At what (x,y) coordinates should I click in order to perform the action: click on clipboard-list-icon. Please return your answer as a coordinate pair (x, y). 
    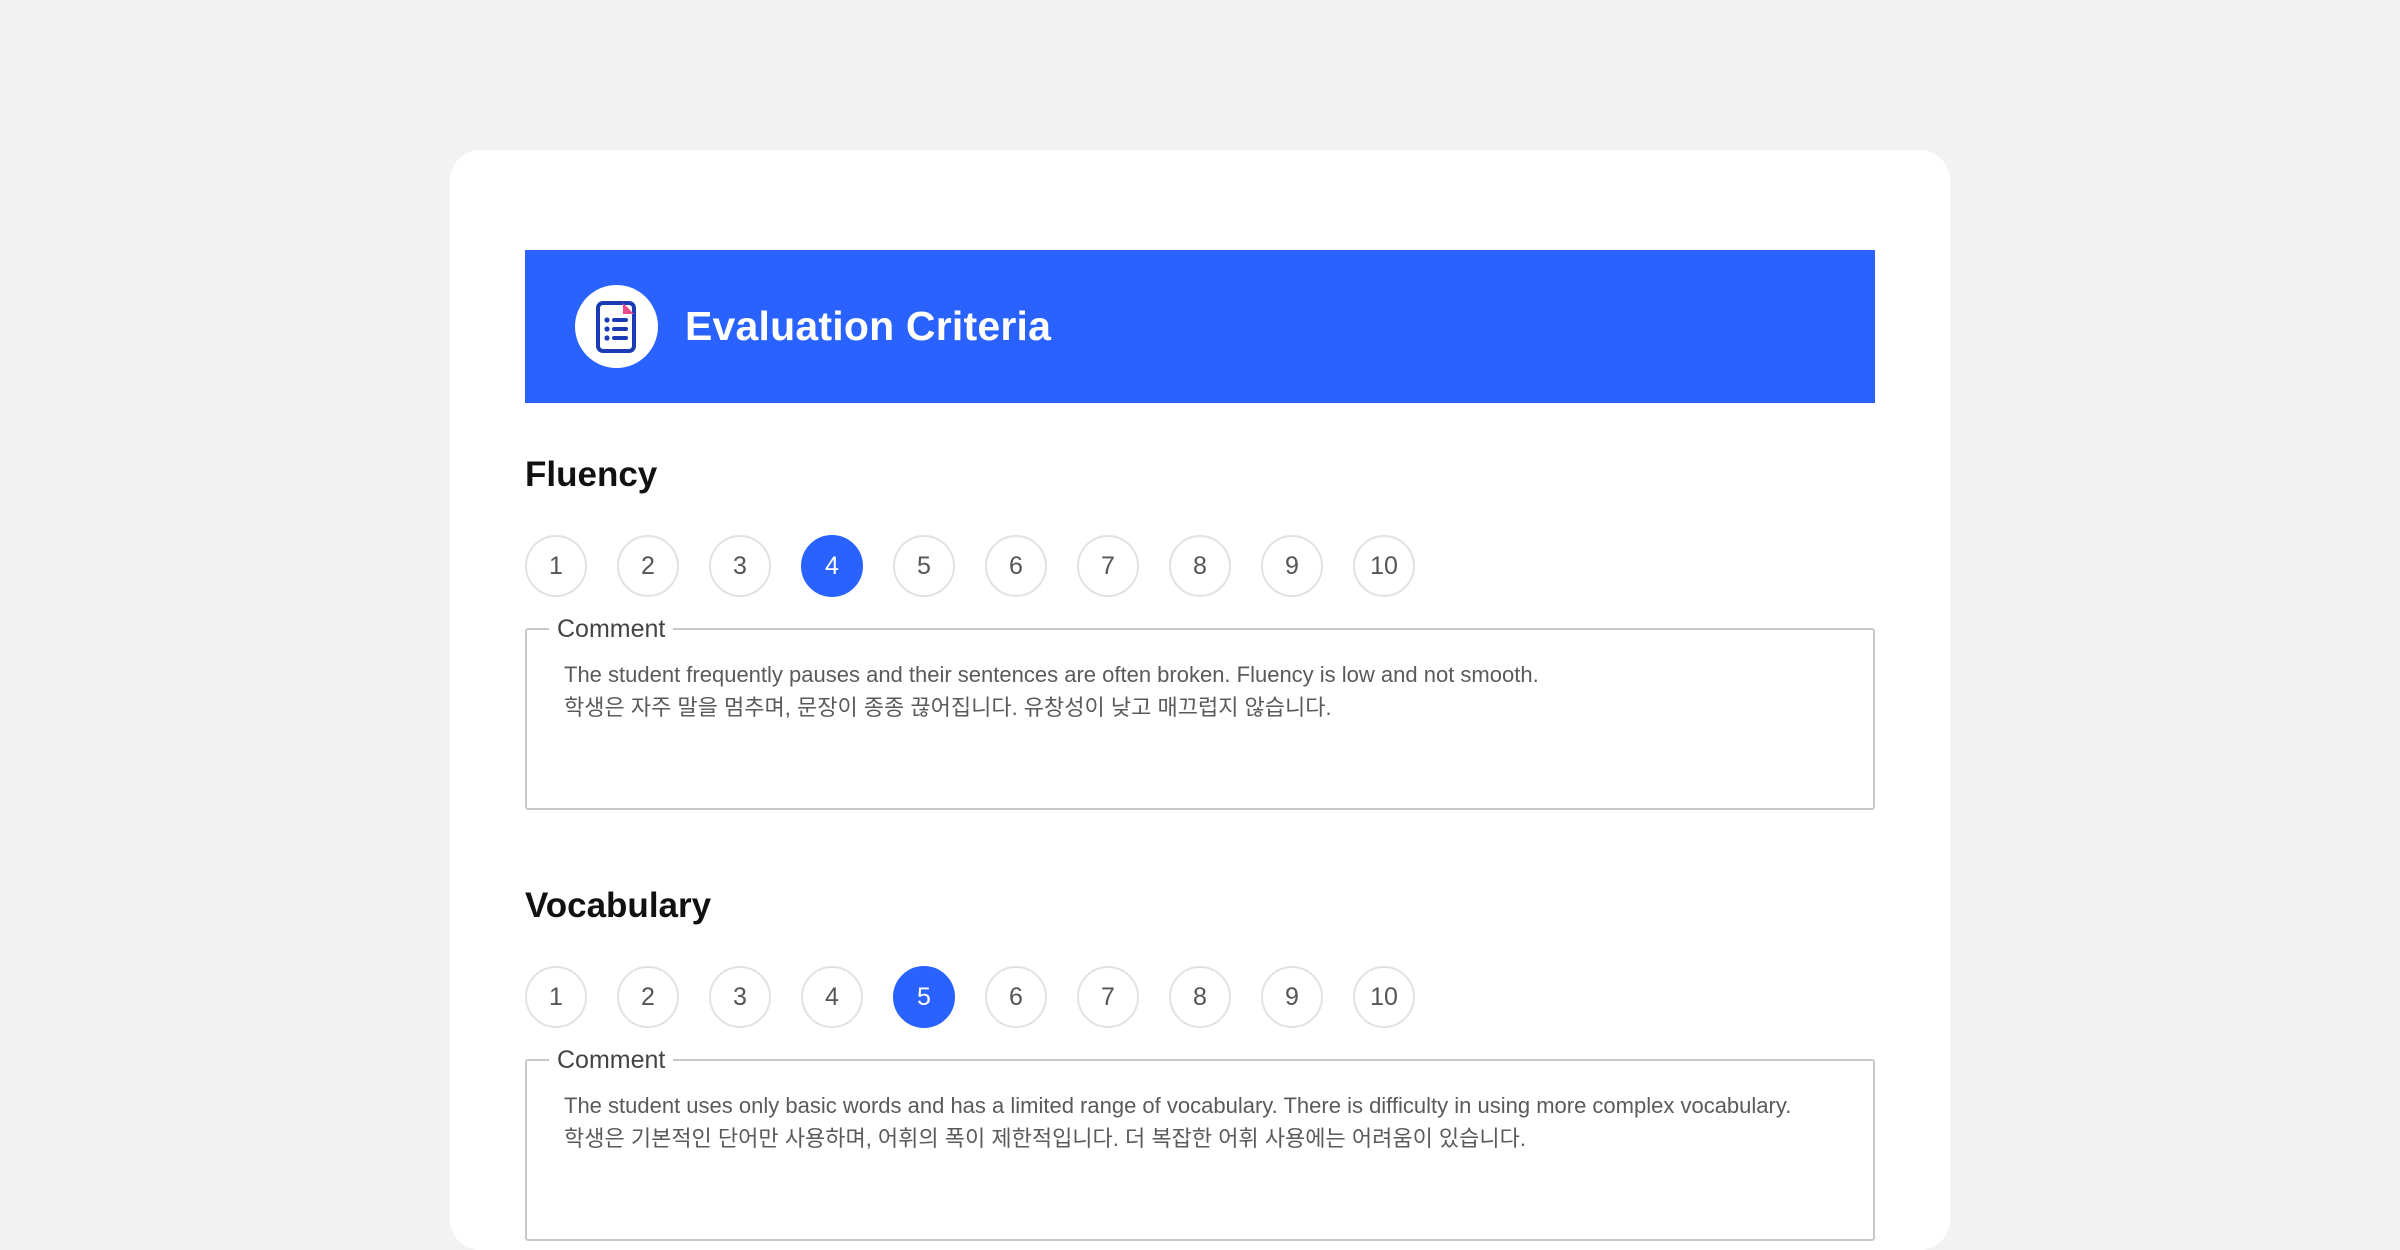
    Looking at the image, I should click on (616, 326).